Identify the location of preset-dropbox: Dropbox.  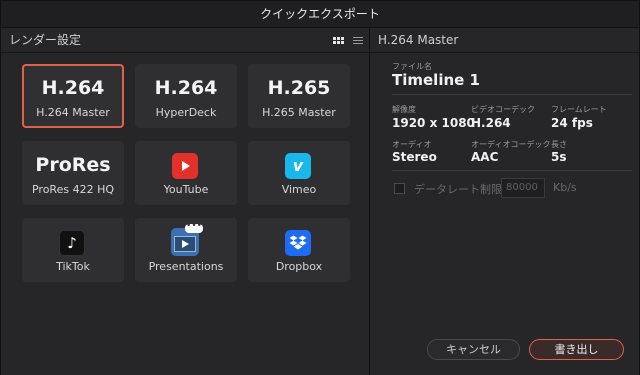
(299, 250).